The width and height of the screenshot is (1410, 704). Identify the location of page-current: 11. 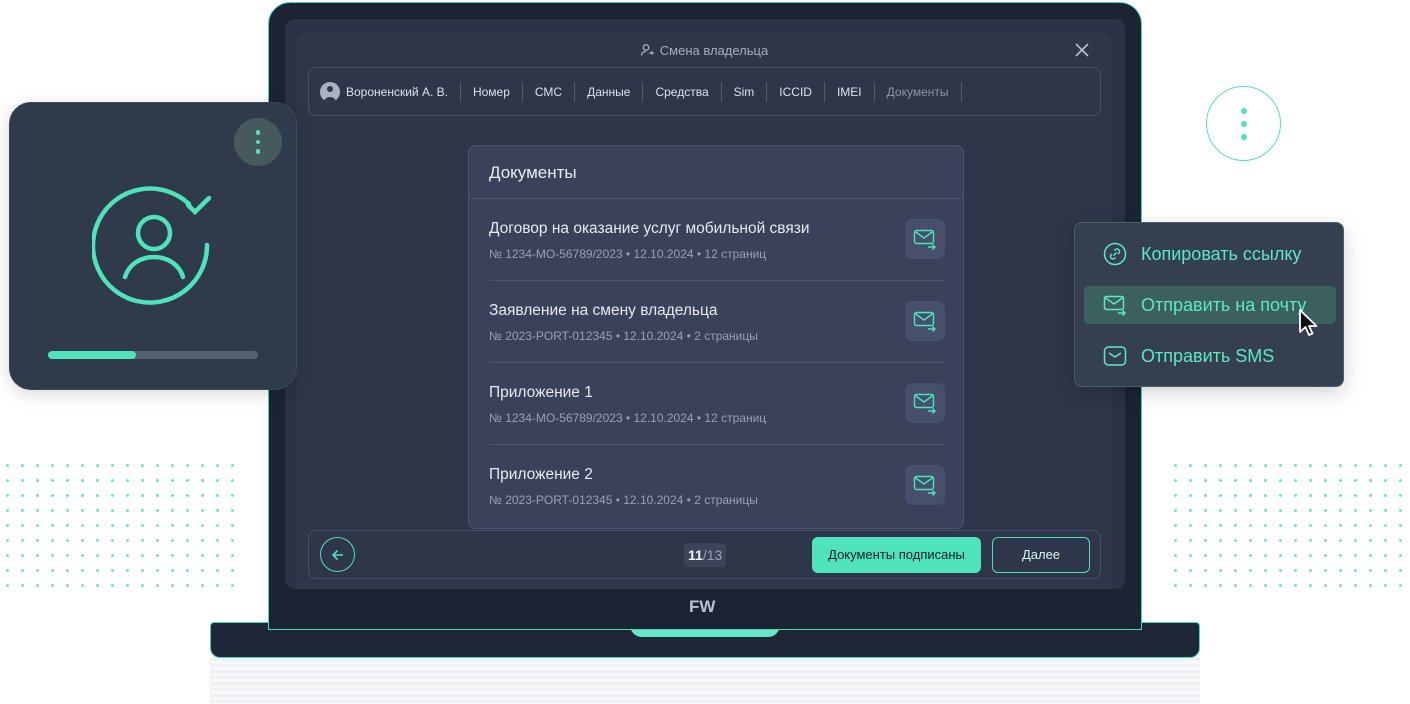
(695, 555).